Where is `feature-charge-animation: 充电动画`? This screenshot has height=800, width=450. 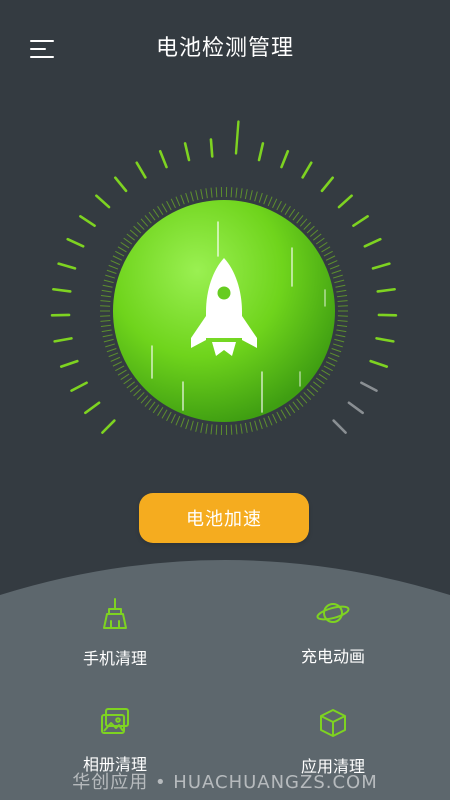
feature-charge-animation: 充电动画 is located at coordinates (333, 632).